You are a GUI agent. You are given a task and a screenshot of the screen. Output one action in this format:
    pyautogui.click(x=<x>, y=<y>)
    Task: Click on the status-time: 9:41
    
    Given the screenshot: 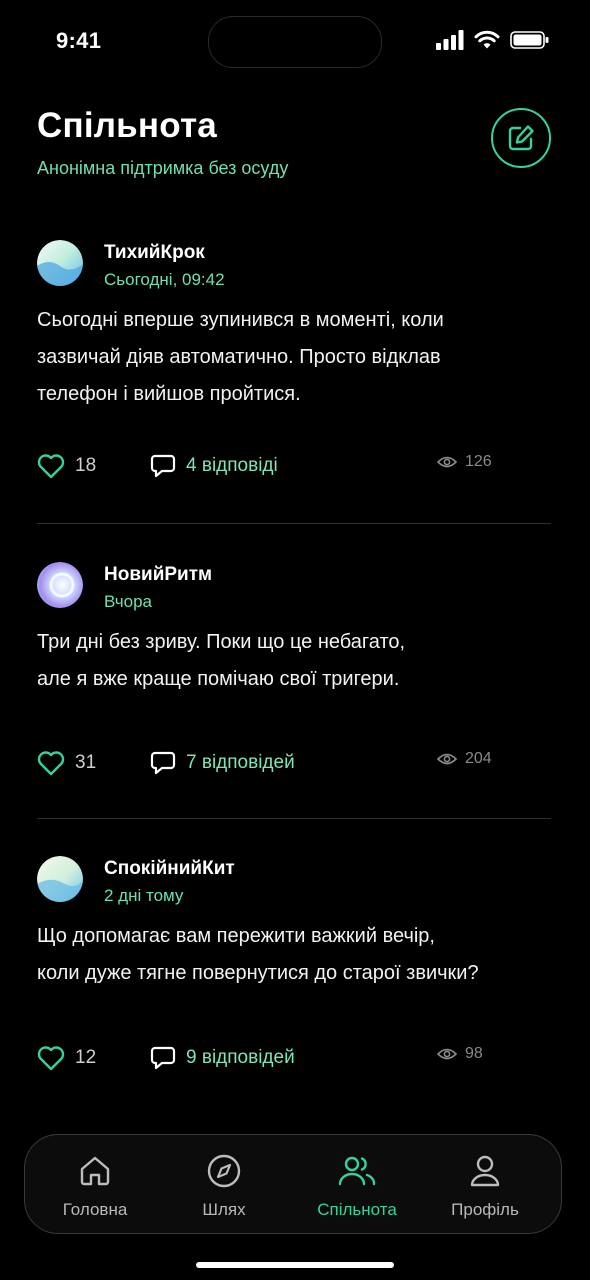 What is the action you would take?
    pyautogui.click(x=79, y=40)
    